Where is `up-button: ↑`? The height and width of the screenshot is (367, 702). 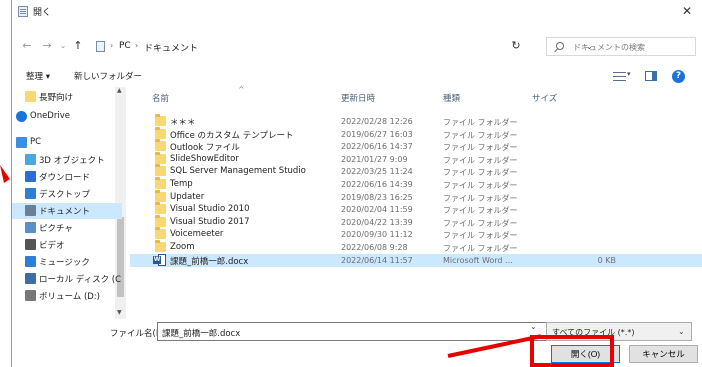
up-button: ↑ is located at coordinates (78, 46).